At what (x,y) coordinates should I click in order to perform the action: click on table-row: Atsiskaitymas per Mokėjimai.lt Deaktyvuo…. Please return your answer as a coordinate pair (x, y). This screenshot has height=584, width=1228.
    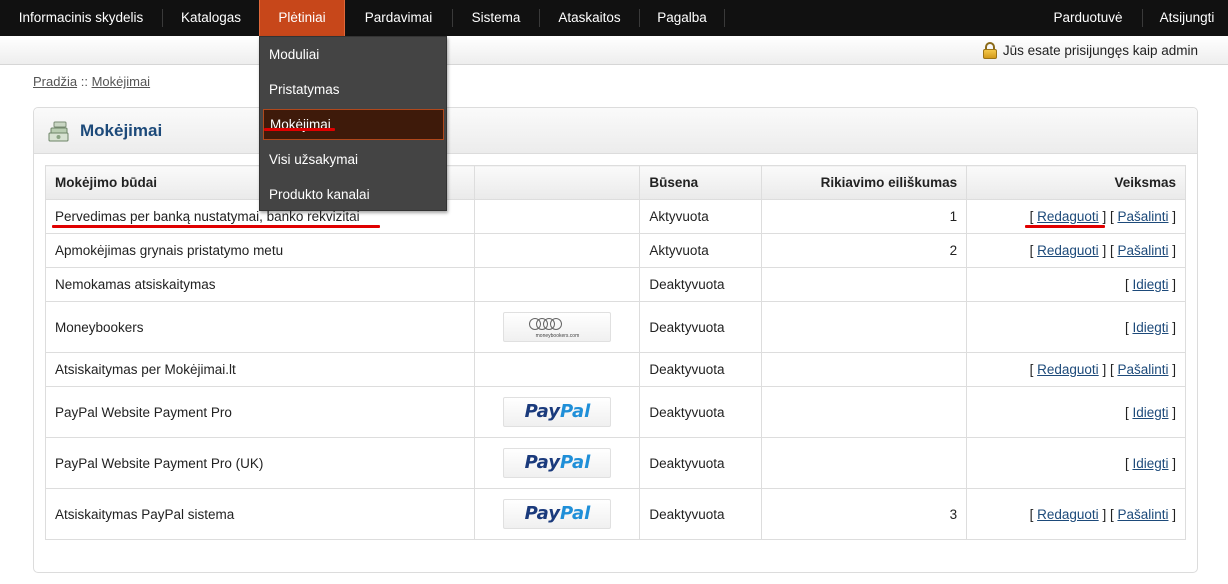
    Looking at the image, I should click on (615, 369).